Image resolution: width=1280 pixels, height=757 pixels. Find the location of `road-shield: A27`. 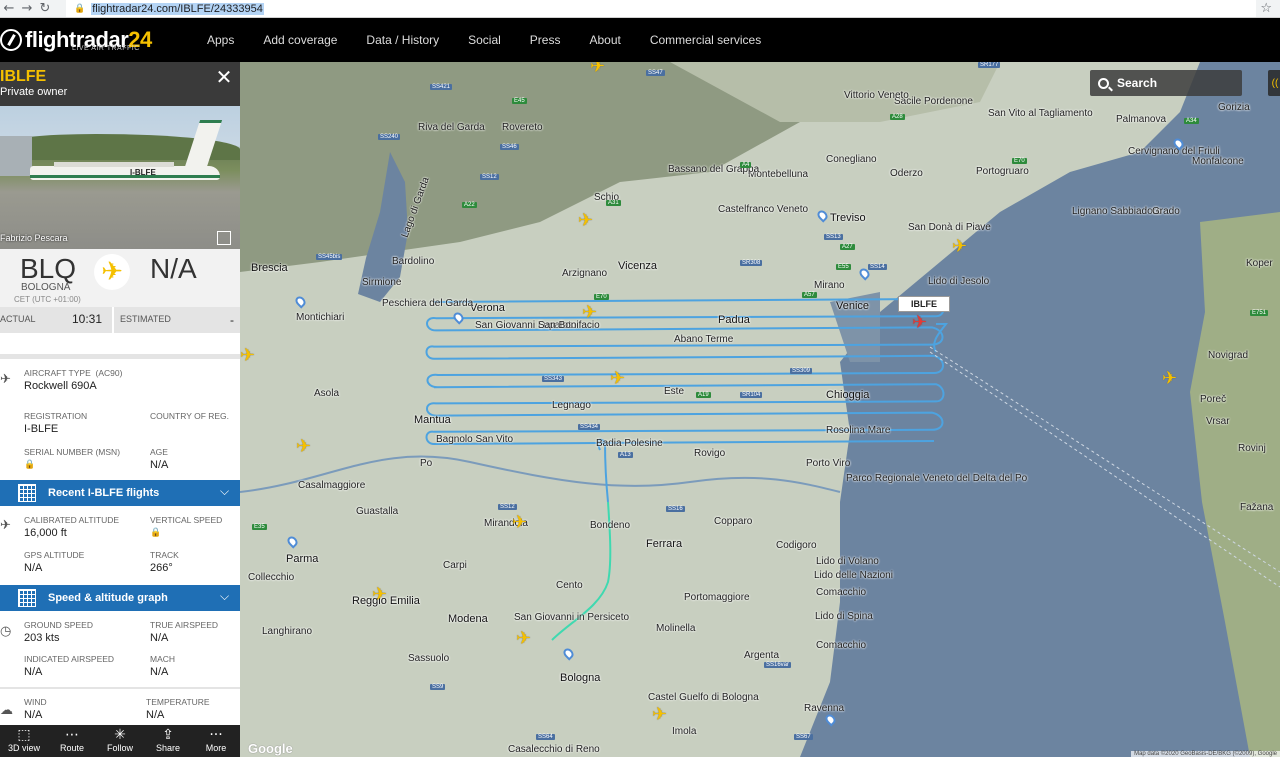

road-shield: A27 is located at coordinates (847, 247).